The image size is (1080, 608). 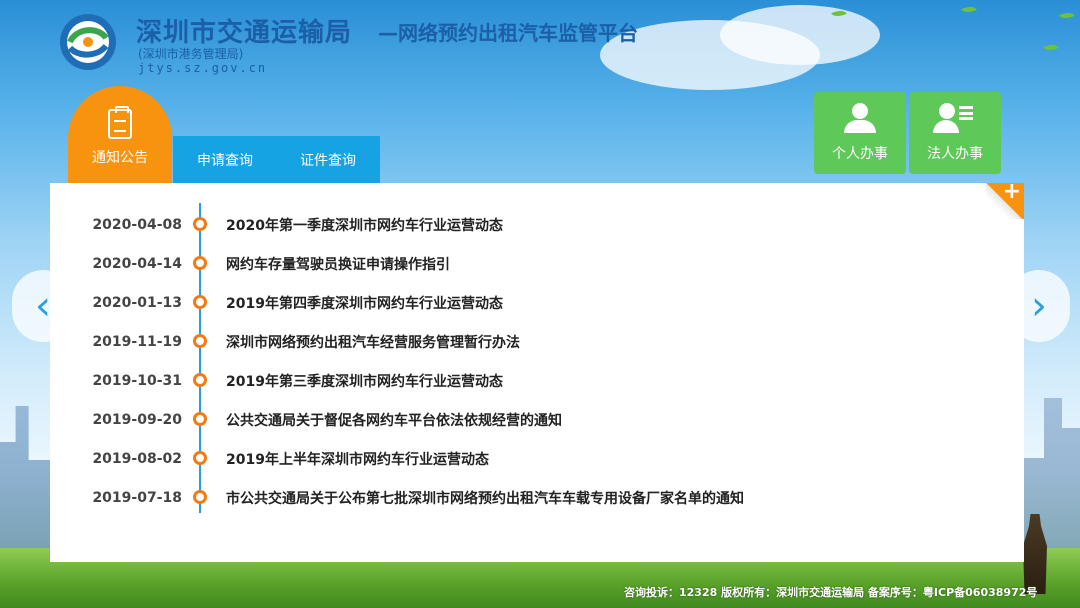 I want to click on plus-icon: +, so click(x=1011, y=191).